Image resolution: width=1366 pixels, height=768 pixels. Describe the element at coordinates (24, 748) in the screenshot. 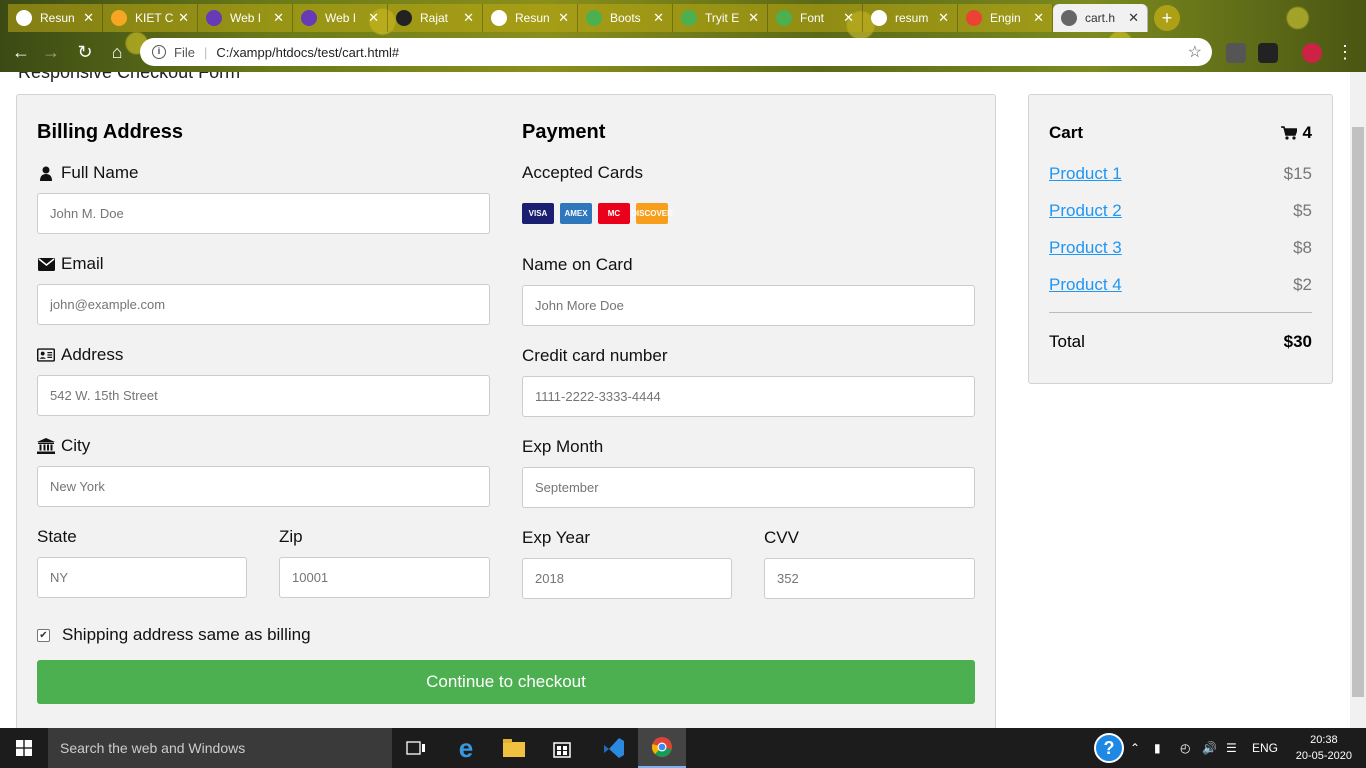

I see `windows-start-icon` at that location.